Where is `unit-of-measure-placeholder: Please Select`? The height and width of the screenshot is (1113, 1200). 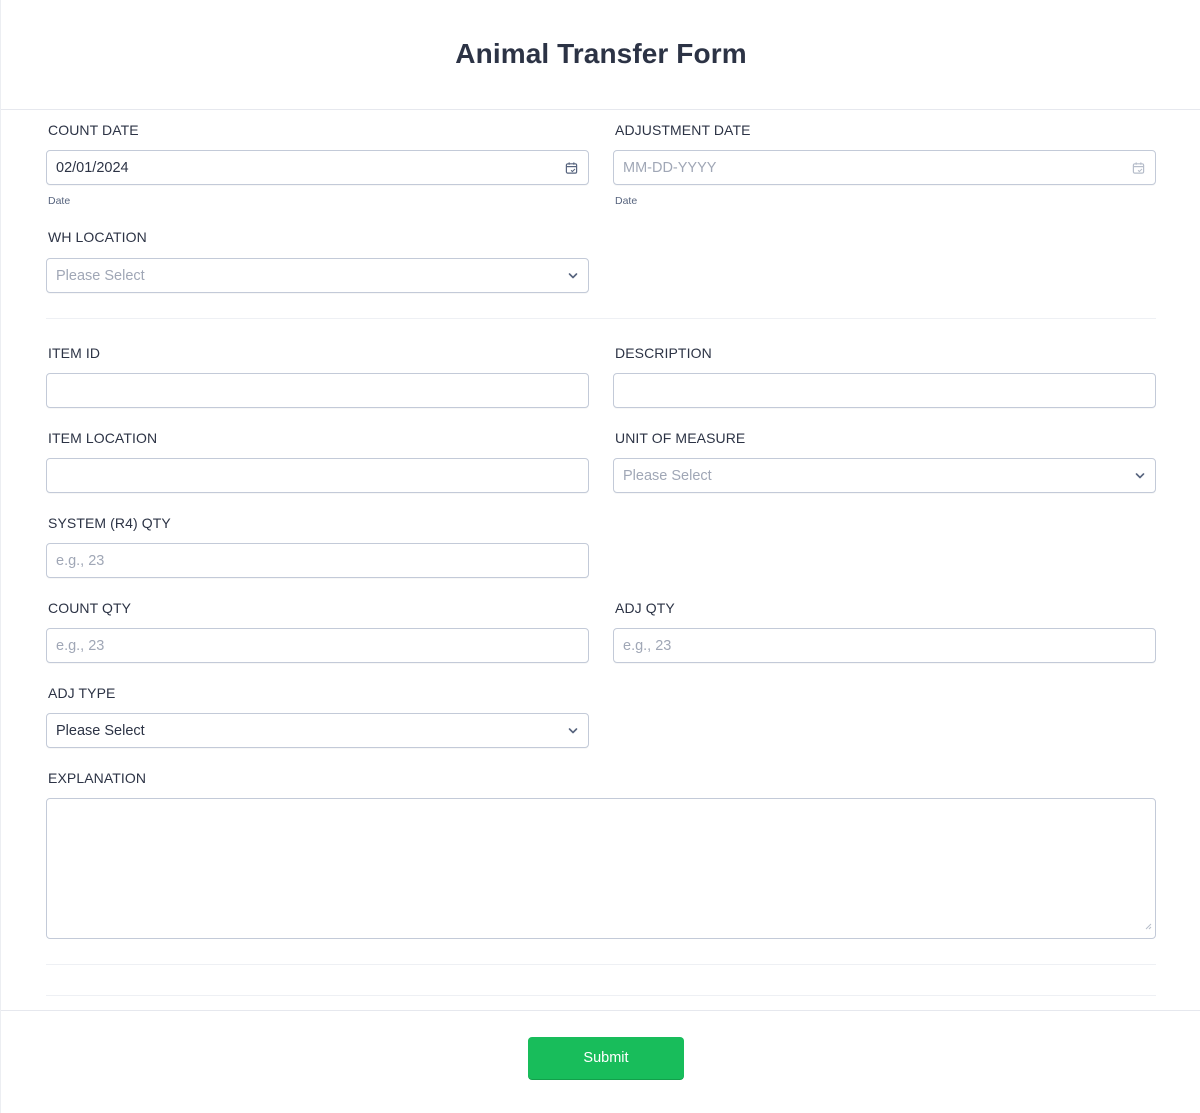 unit-of-measure-placeholder: Please Select is located at coordinates (667, 475).